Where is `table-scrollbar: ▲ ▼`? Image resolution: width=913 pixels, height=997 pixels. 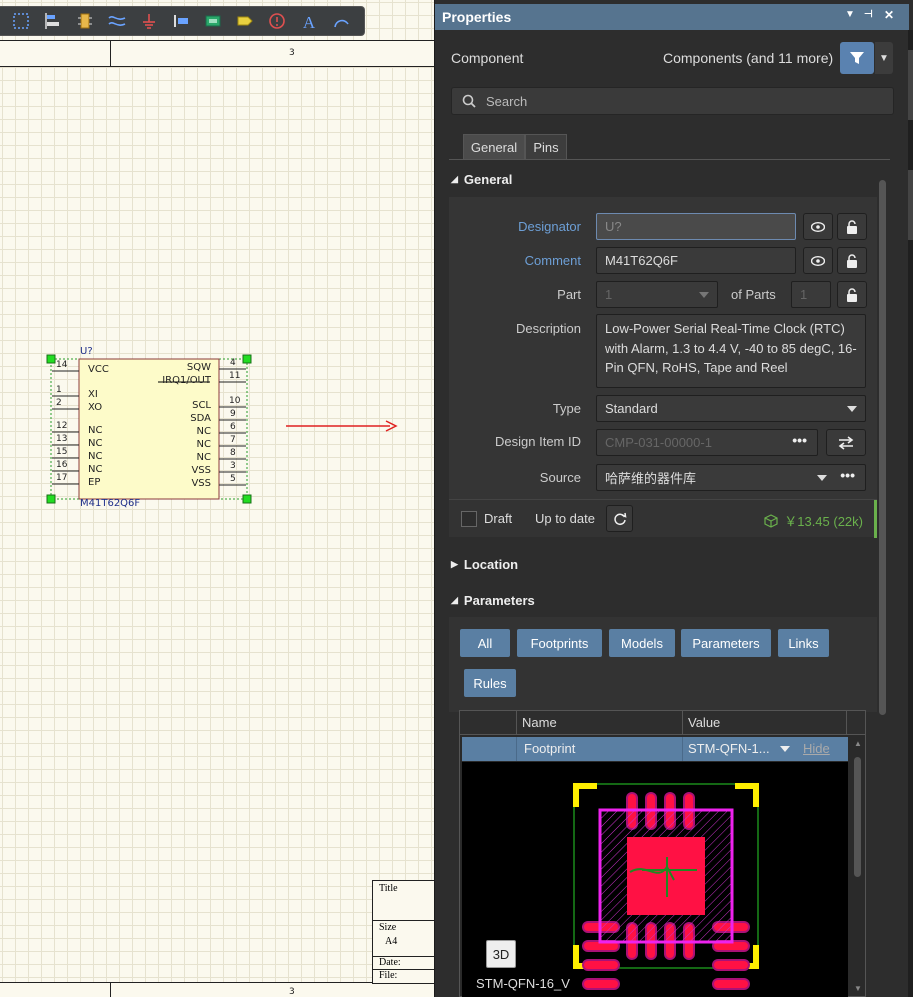 table-scrollbar: ▲ ▼ is located at coordinates (858, 866).